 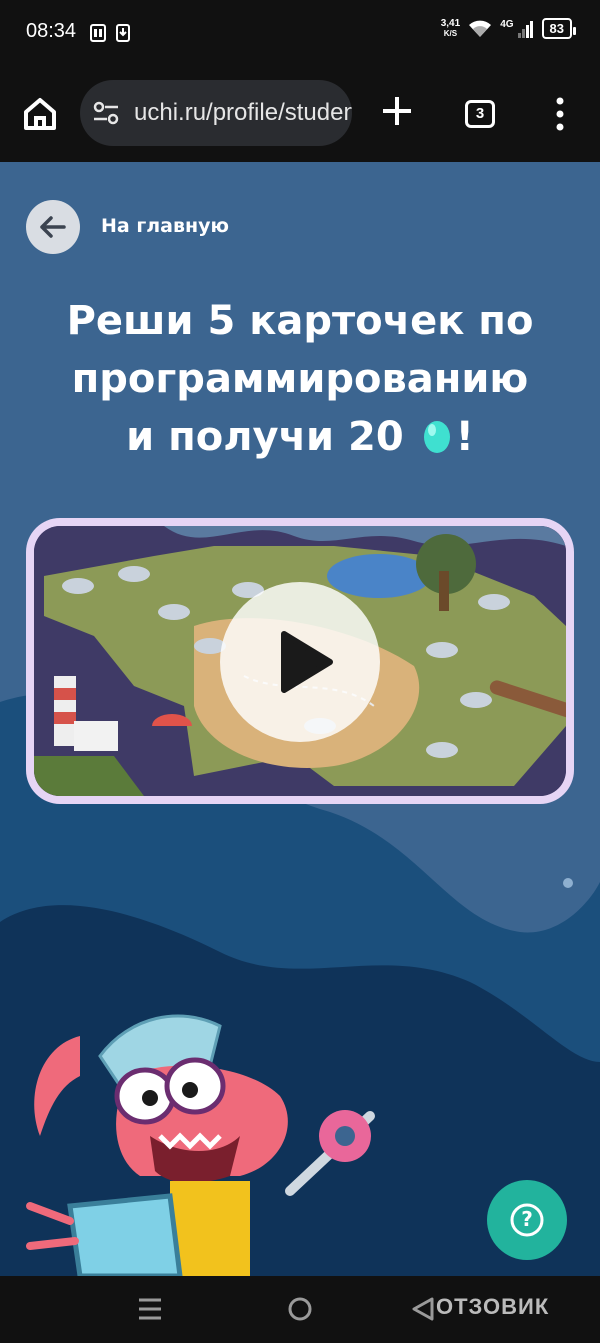 What do you see at coordinates (165, 226) in the screenshot?
I see `back-label: На главную` at bounding box center [165, 226].